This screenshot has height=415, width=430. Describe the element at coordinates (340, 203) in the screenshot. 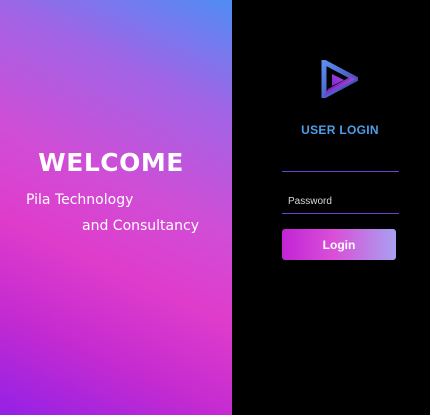

I see `password-input` at that location.